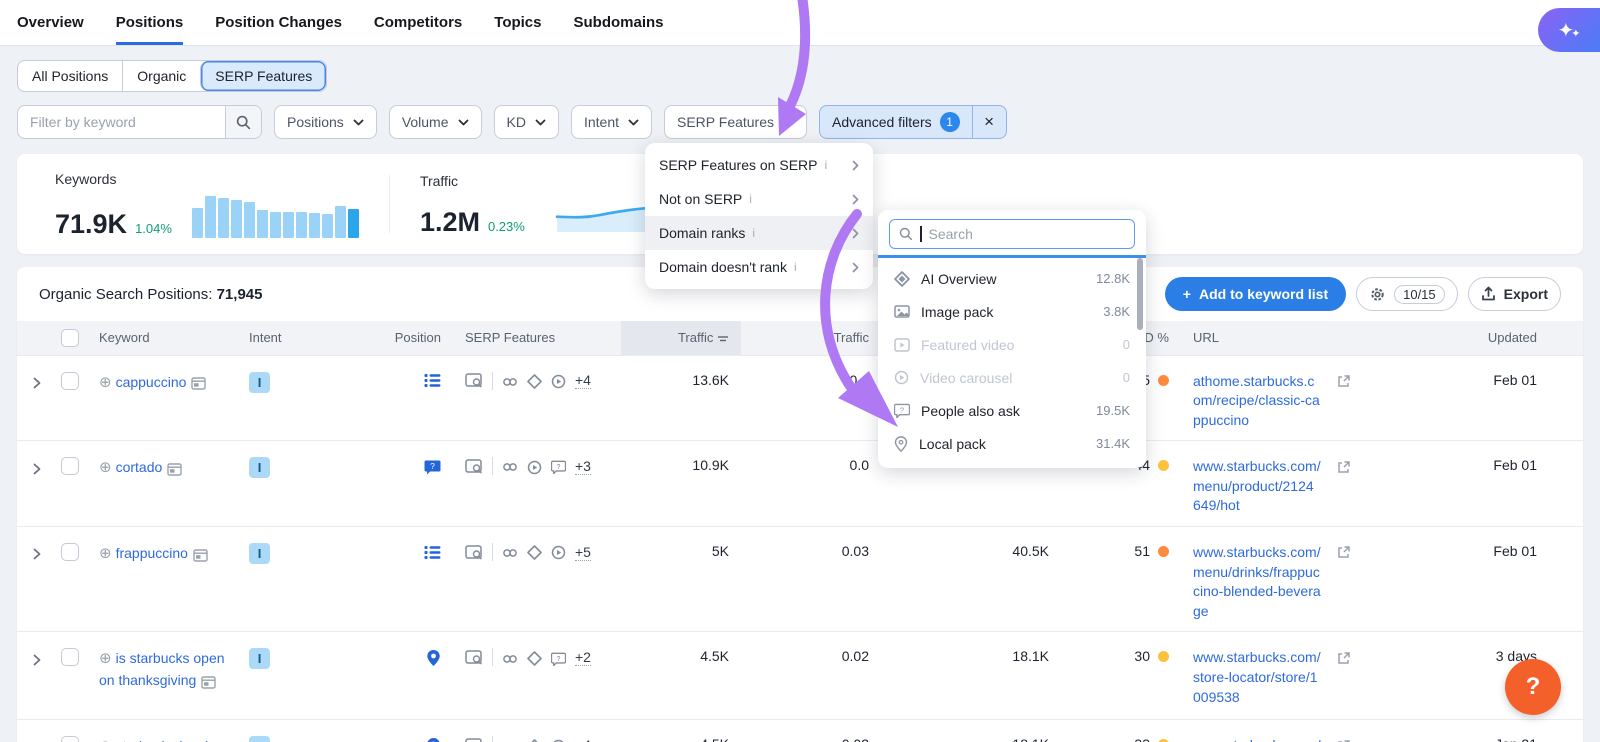 The image size is (1600, 742). Describe the element at coordinates (583, 657) in the screenshot. I see `more-features-link: +2` at that location.